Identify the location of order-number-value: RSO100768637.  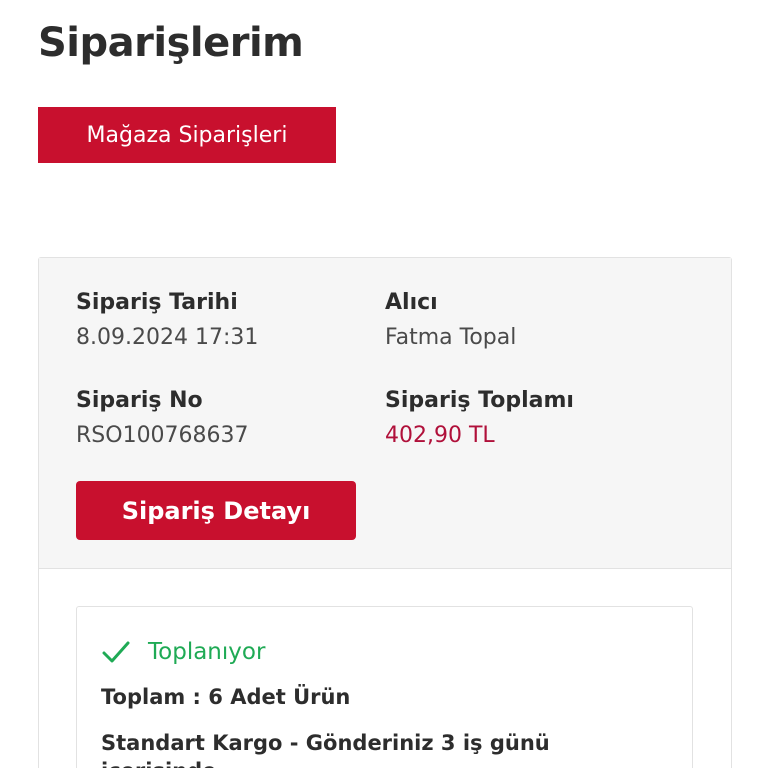
(162, 435).